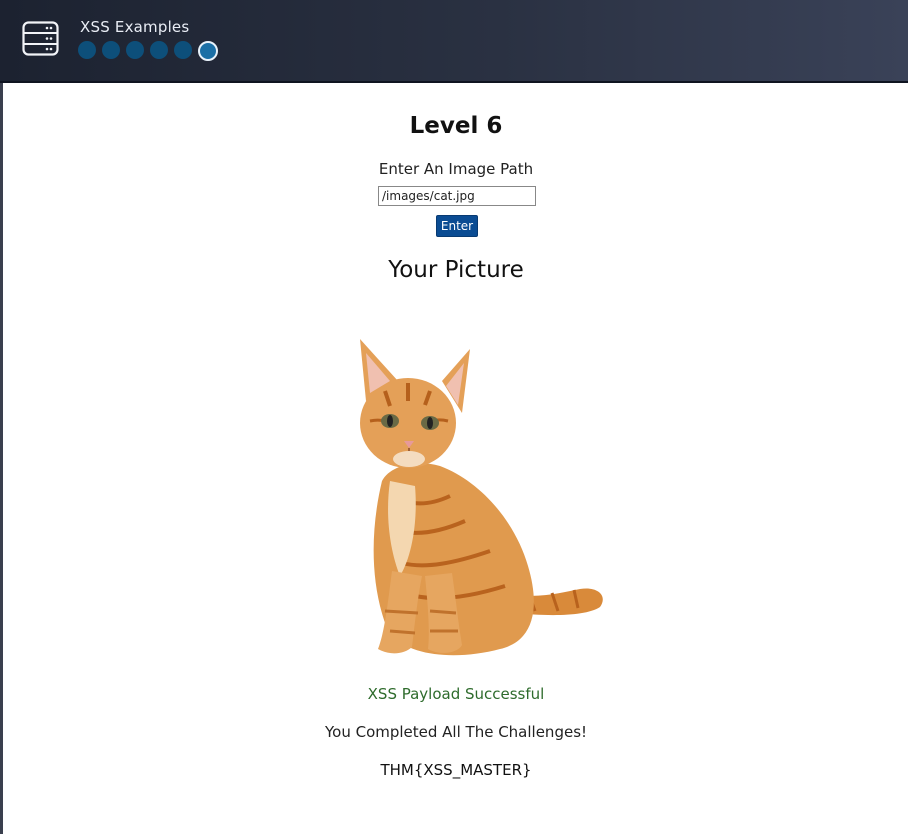  What do you see at coordinates (456, 126) in the screenshot?
I see `level-title: Level 6` at bounding box center [456, 126].